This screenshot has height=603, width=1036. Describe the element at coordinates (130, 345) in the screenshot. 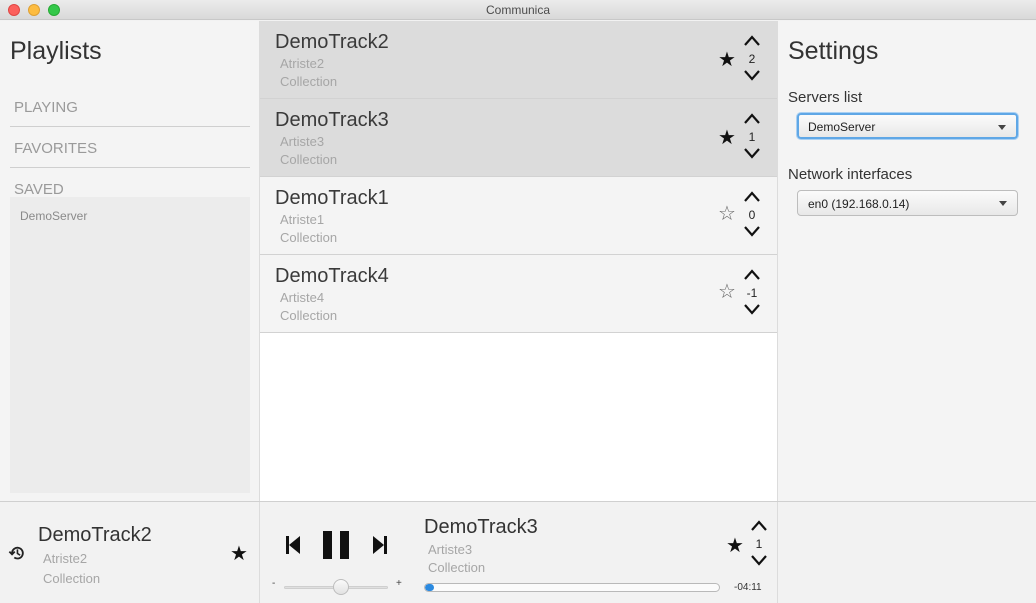

I see `saved-playlists-list: DemoServer` at that location.